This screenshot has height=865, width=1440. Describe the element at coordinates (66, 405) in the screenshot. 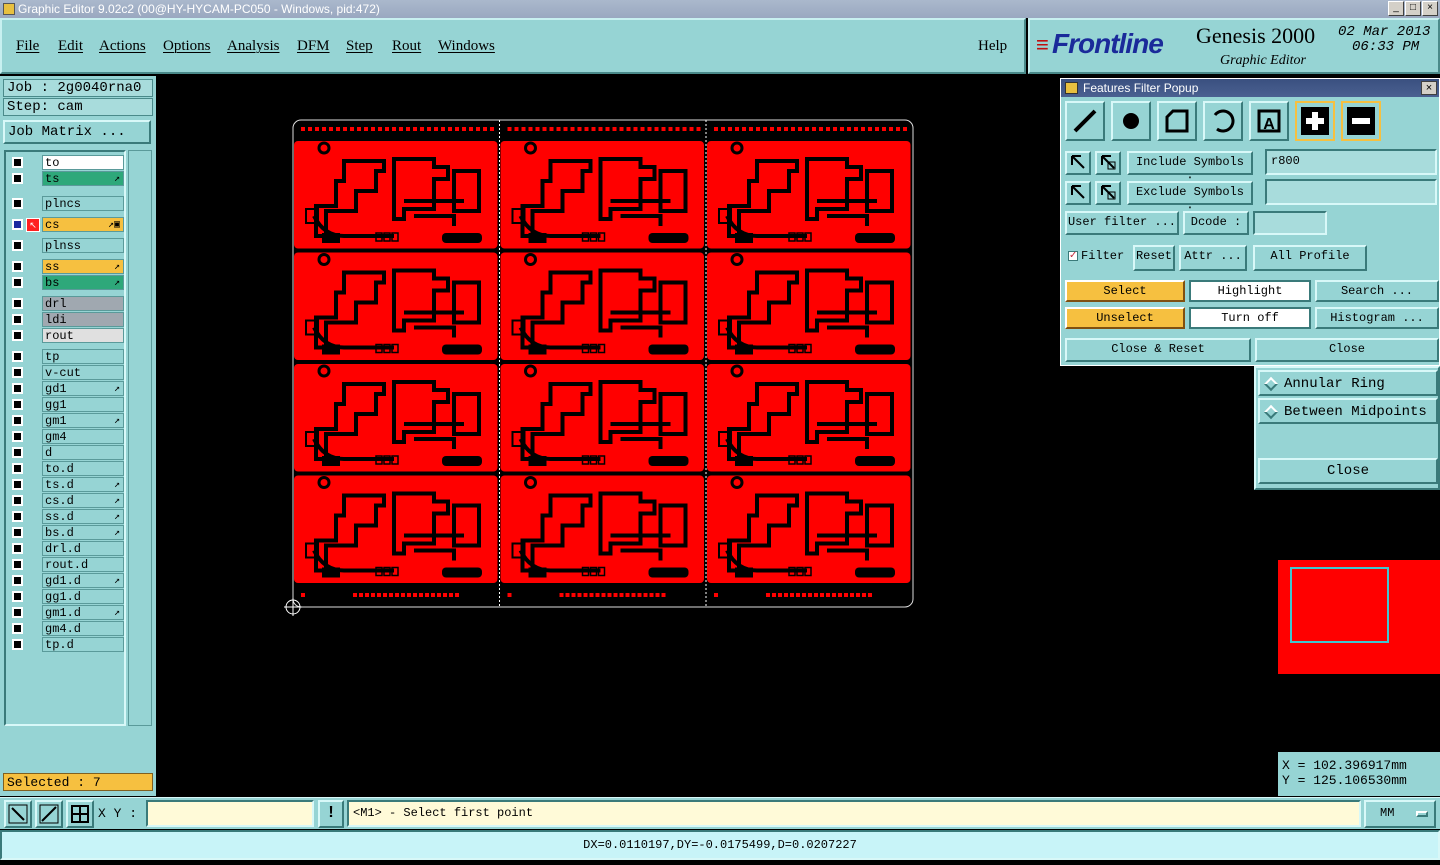

I see `layer-row-gg1: gg1` at that location.